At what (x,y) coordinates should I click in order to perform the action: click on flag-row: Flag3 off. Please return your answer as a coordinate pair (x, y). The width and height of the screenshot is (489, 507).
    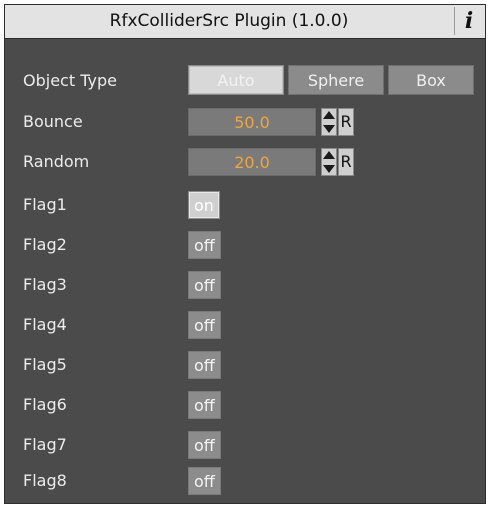
    Looking at the image, I should click on (245, 285).